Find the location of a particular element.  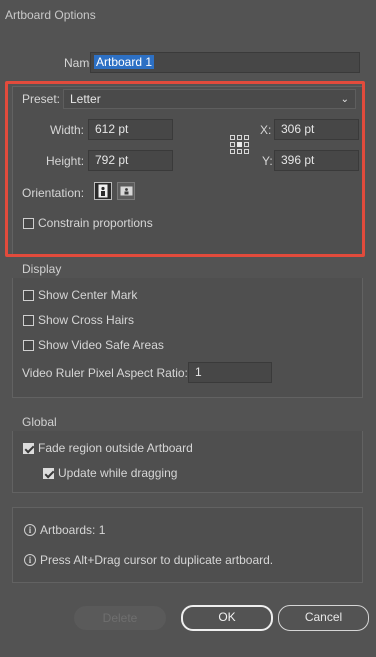

constrain-proportions-row: Constrain proportions is located at coordinates (88, 223).